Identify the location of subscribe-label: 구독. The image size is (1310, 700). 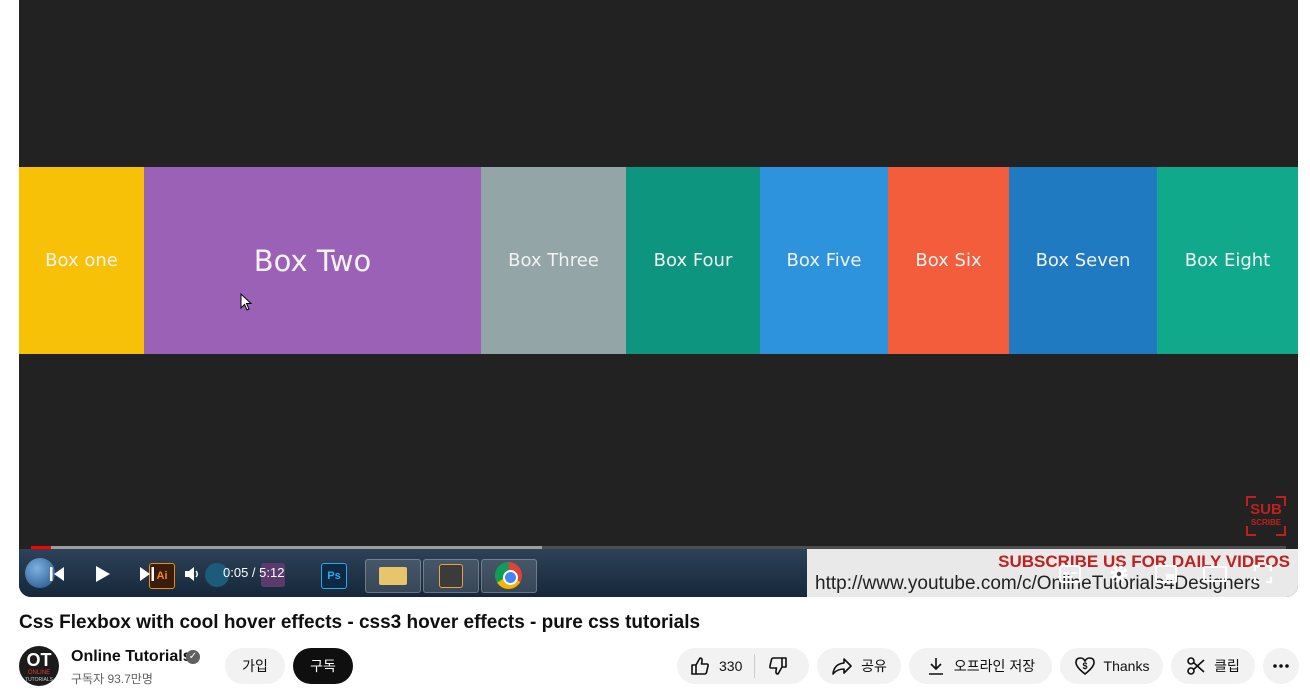
(323, 666).